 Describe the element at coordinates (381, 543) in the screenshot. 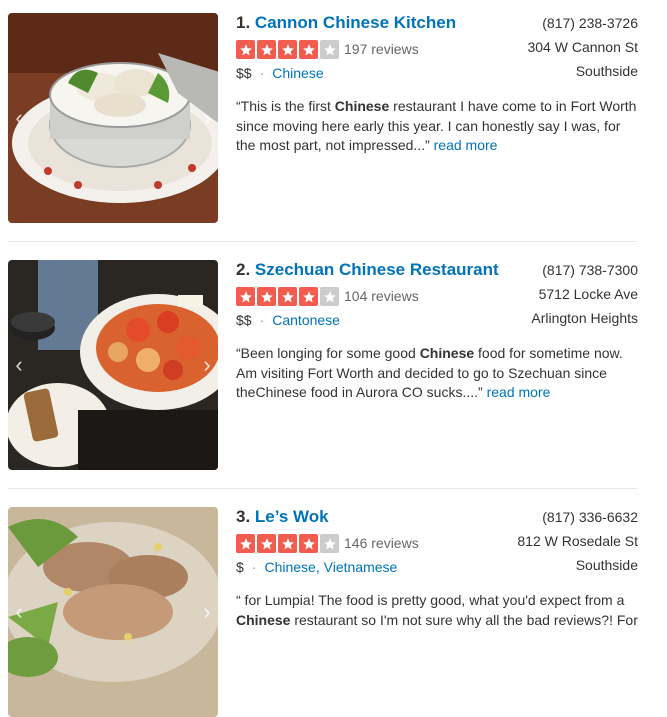

I see `review-count: 146 reviews` at that location.